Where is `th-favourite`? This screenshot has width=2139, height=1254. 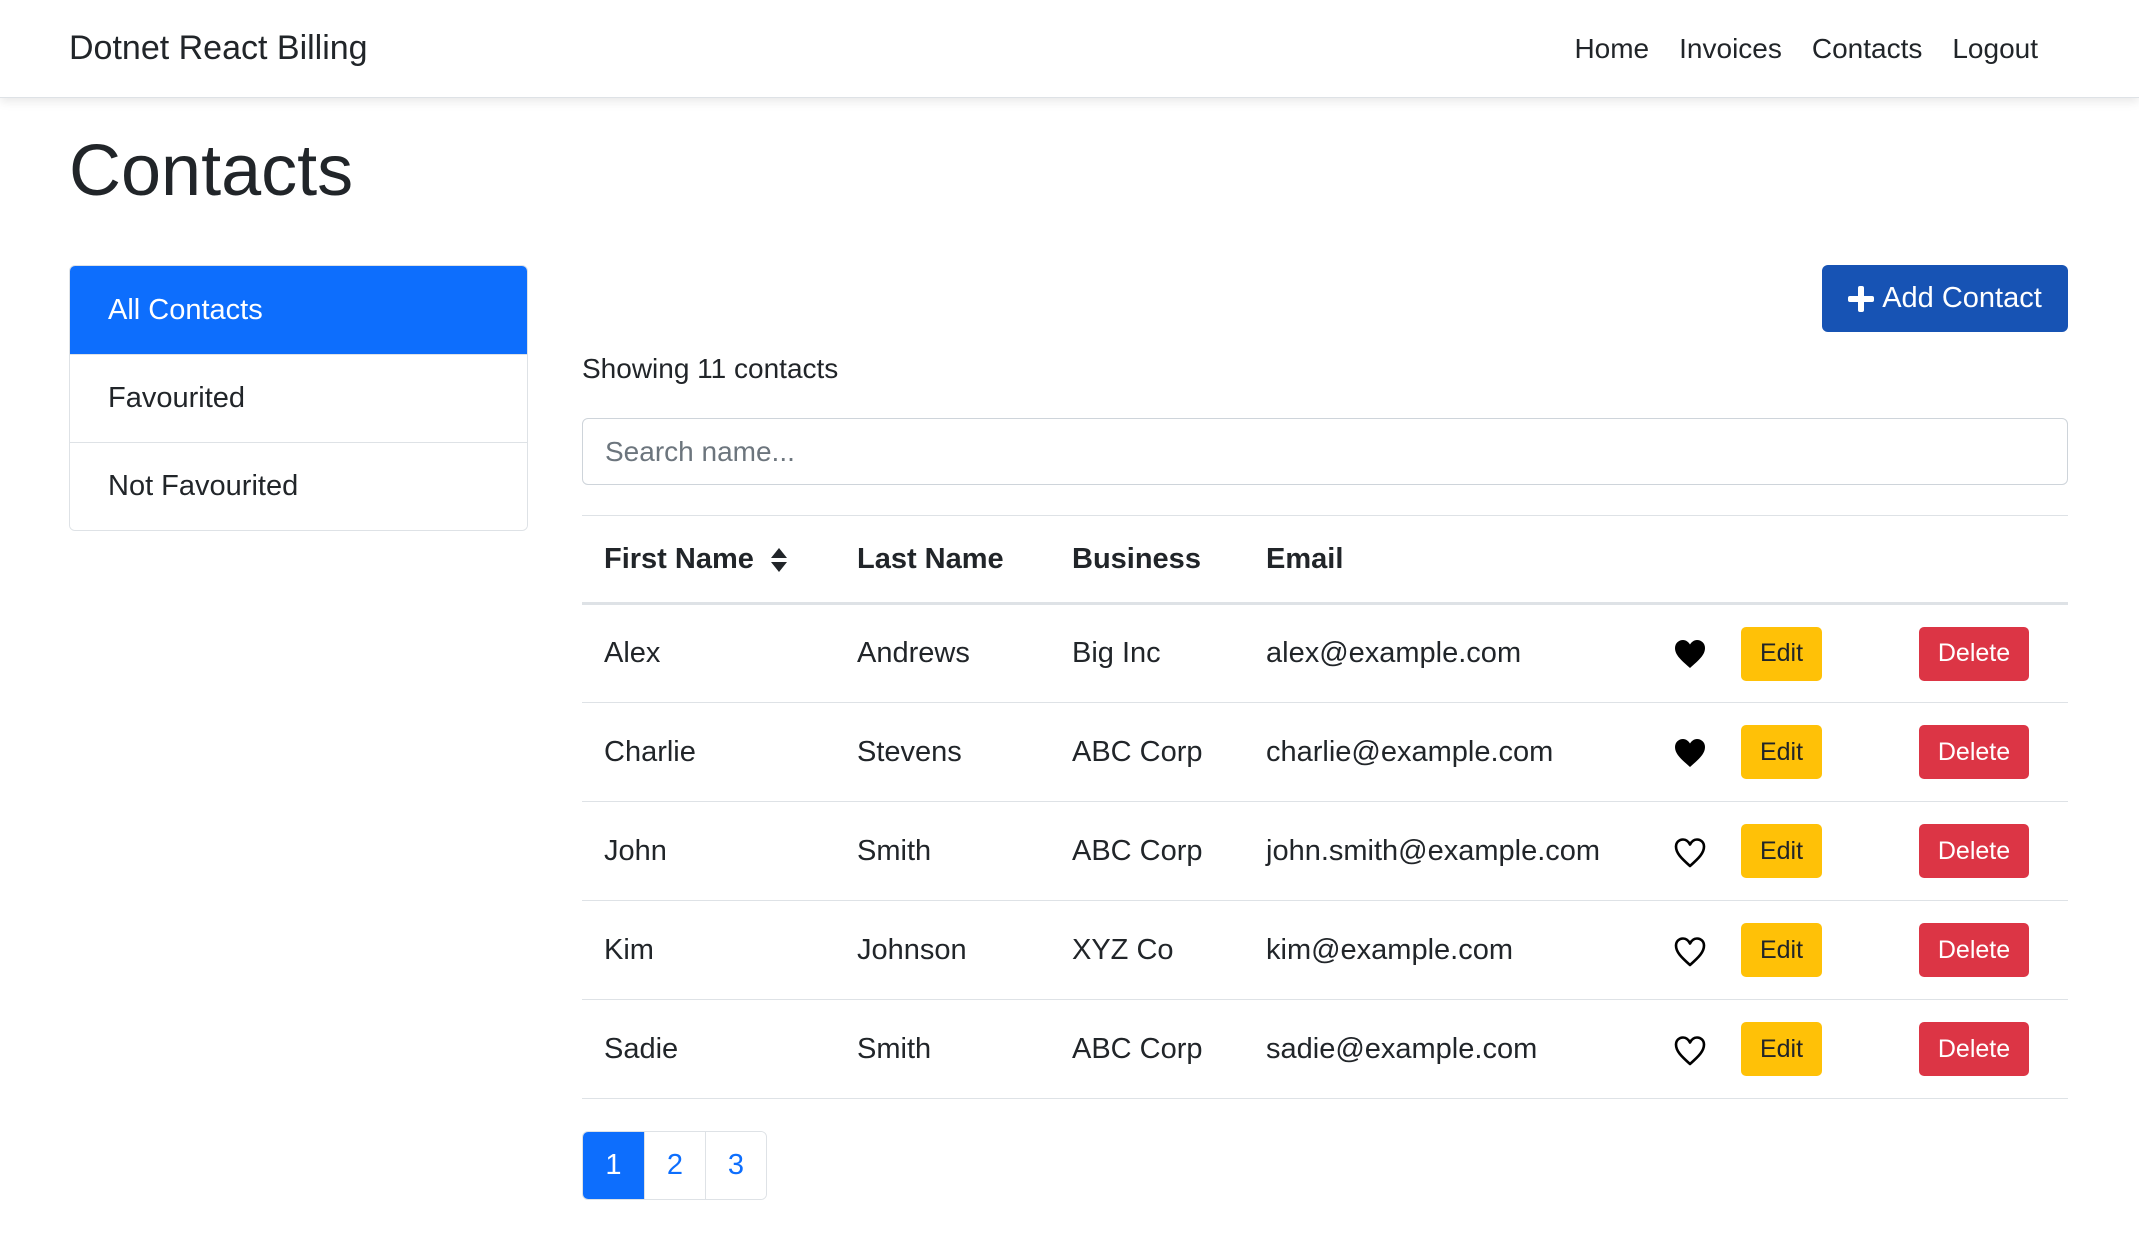
th-favourite is located at coordinates (1689, 560).